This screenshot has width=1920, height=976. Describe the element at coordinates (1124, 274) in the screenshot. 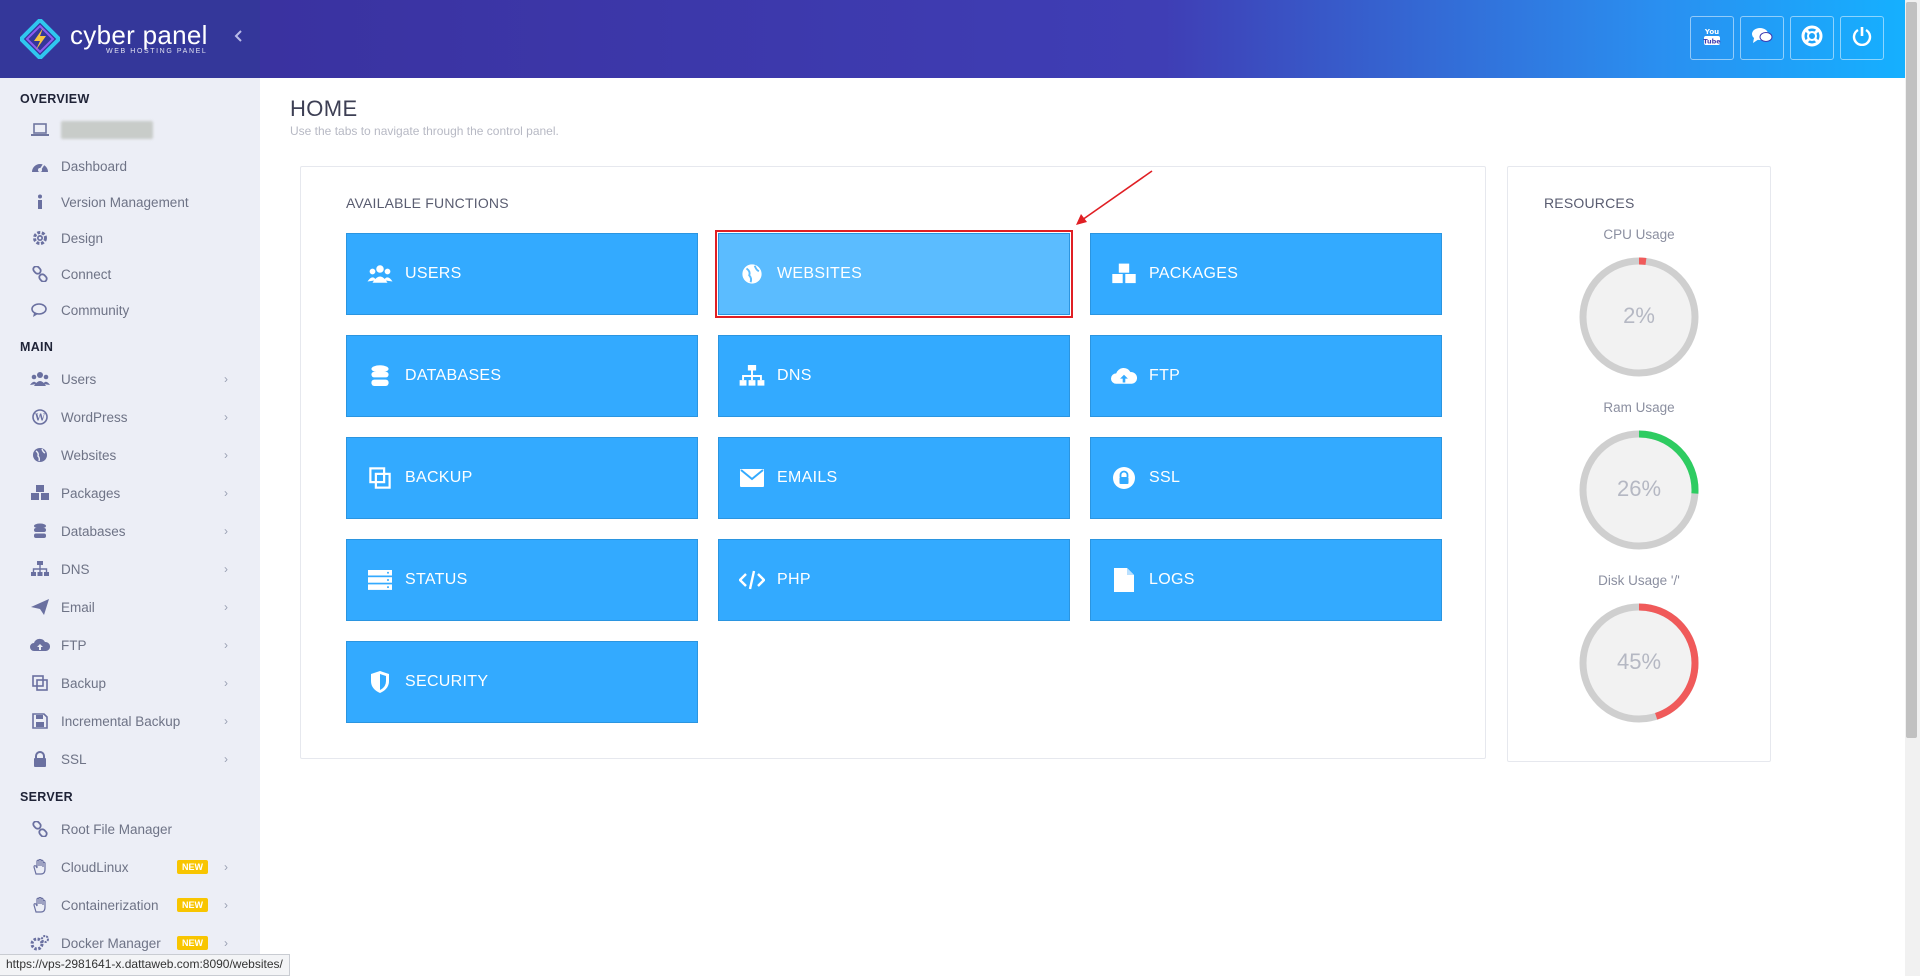

I see `cubes-icon` at that location.